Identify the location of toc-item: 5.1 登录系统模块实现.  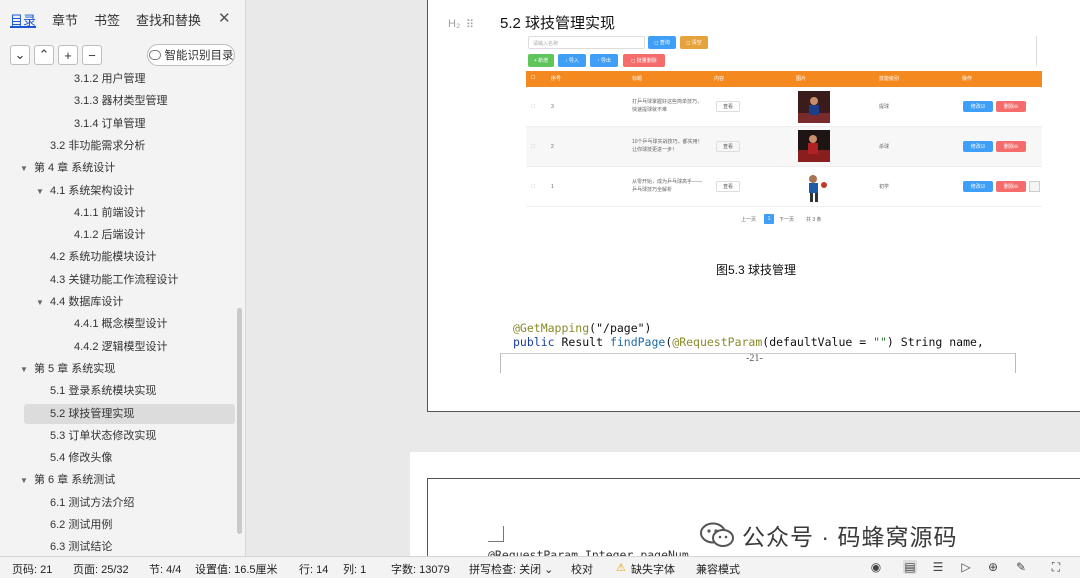
(118, 391).